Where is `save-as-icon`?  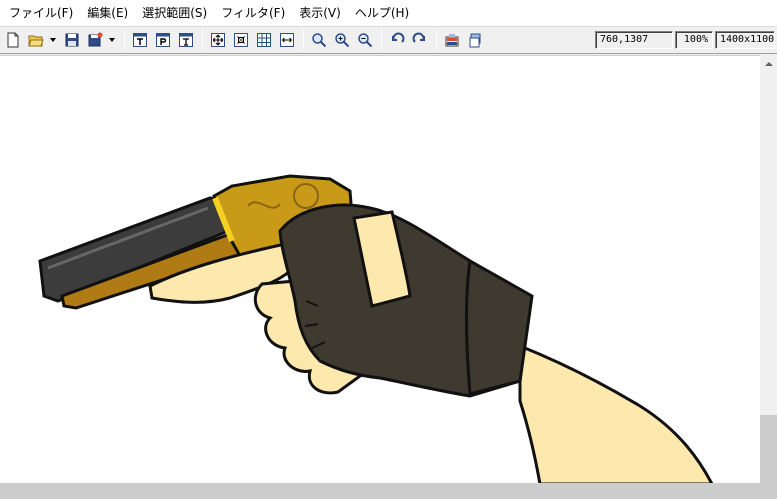
save-as-icon is located at coordinates (95, 39).